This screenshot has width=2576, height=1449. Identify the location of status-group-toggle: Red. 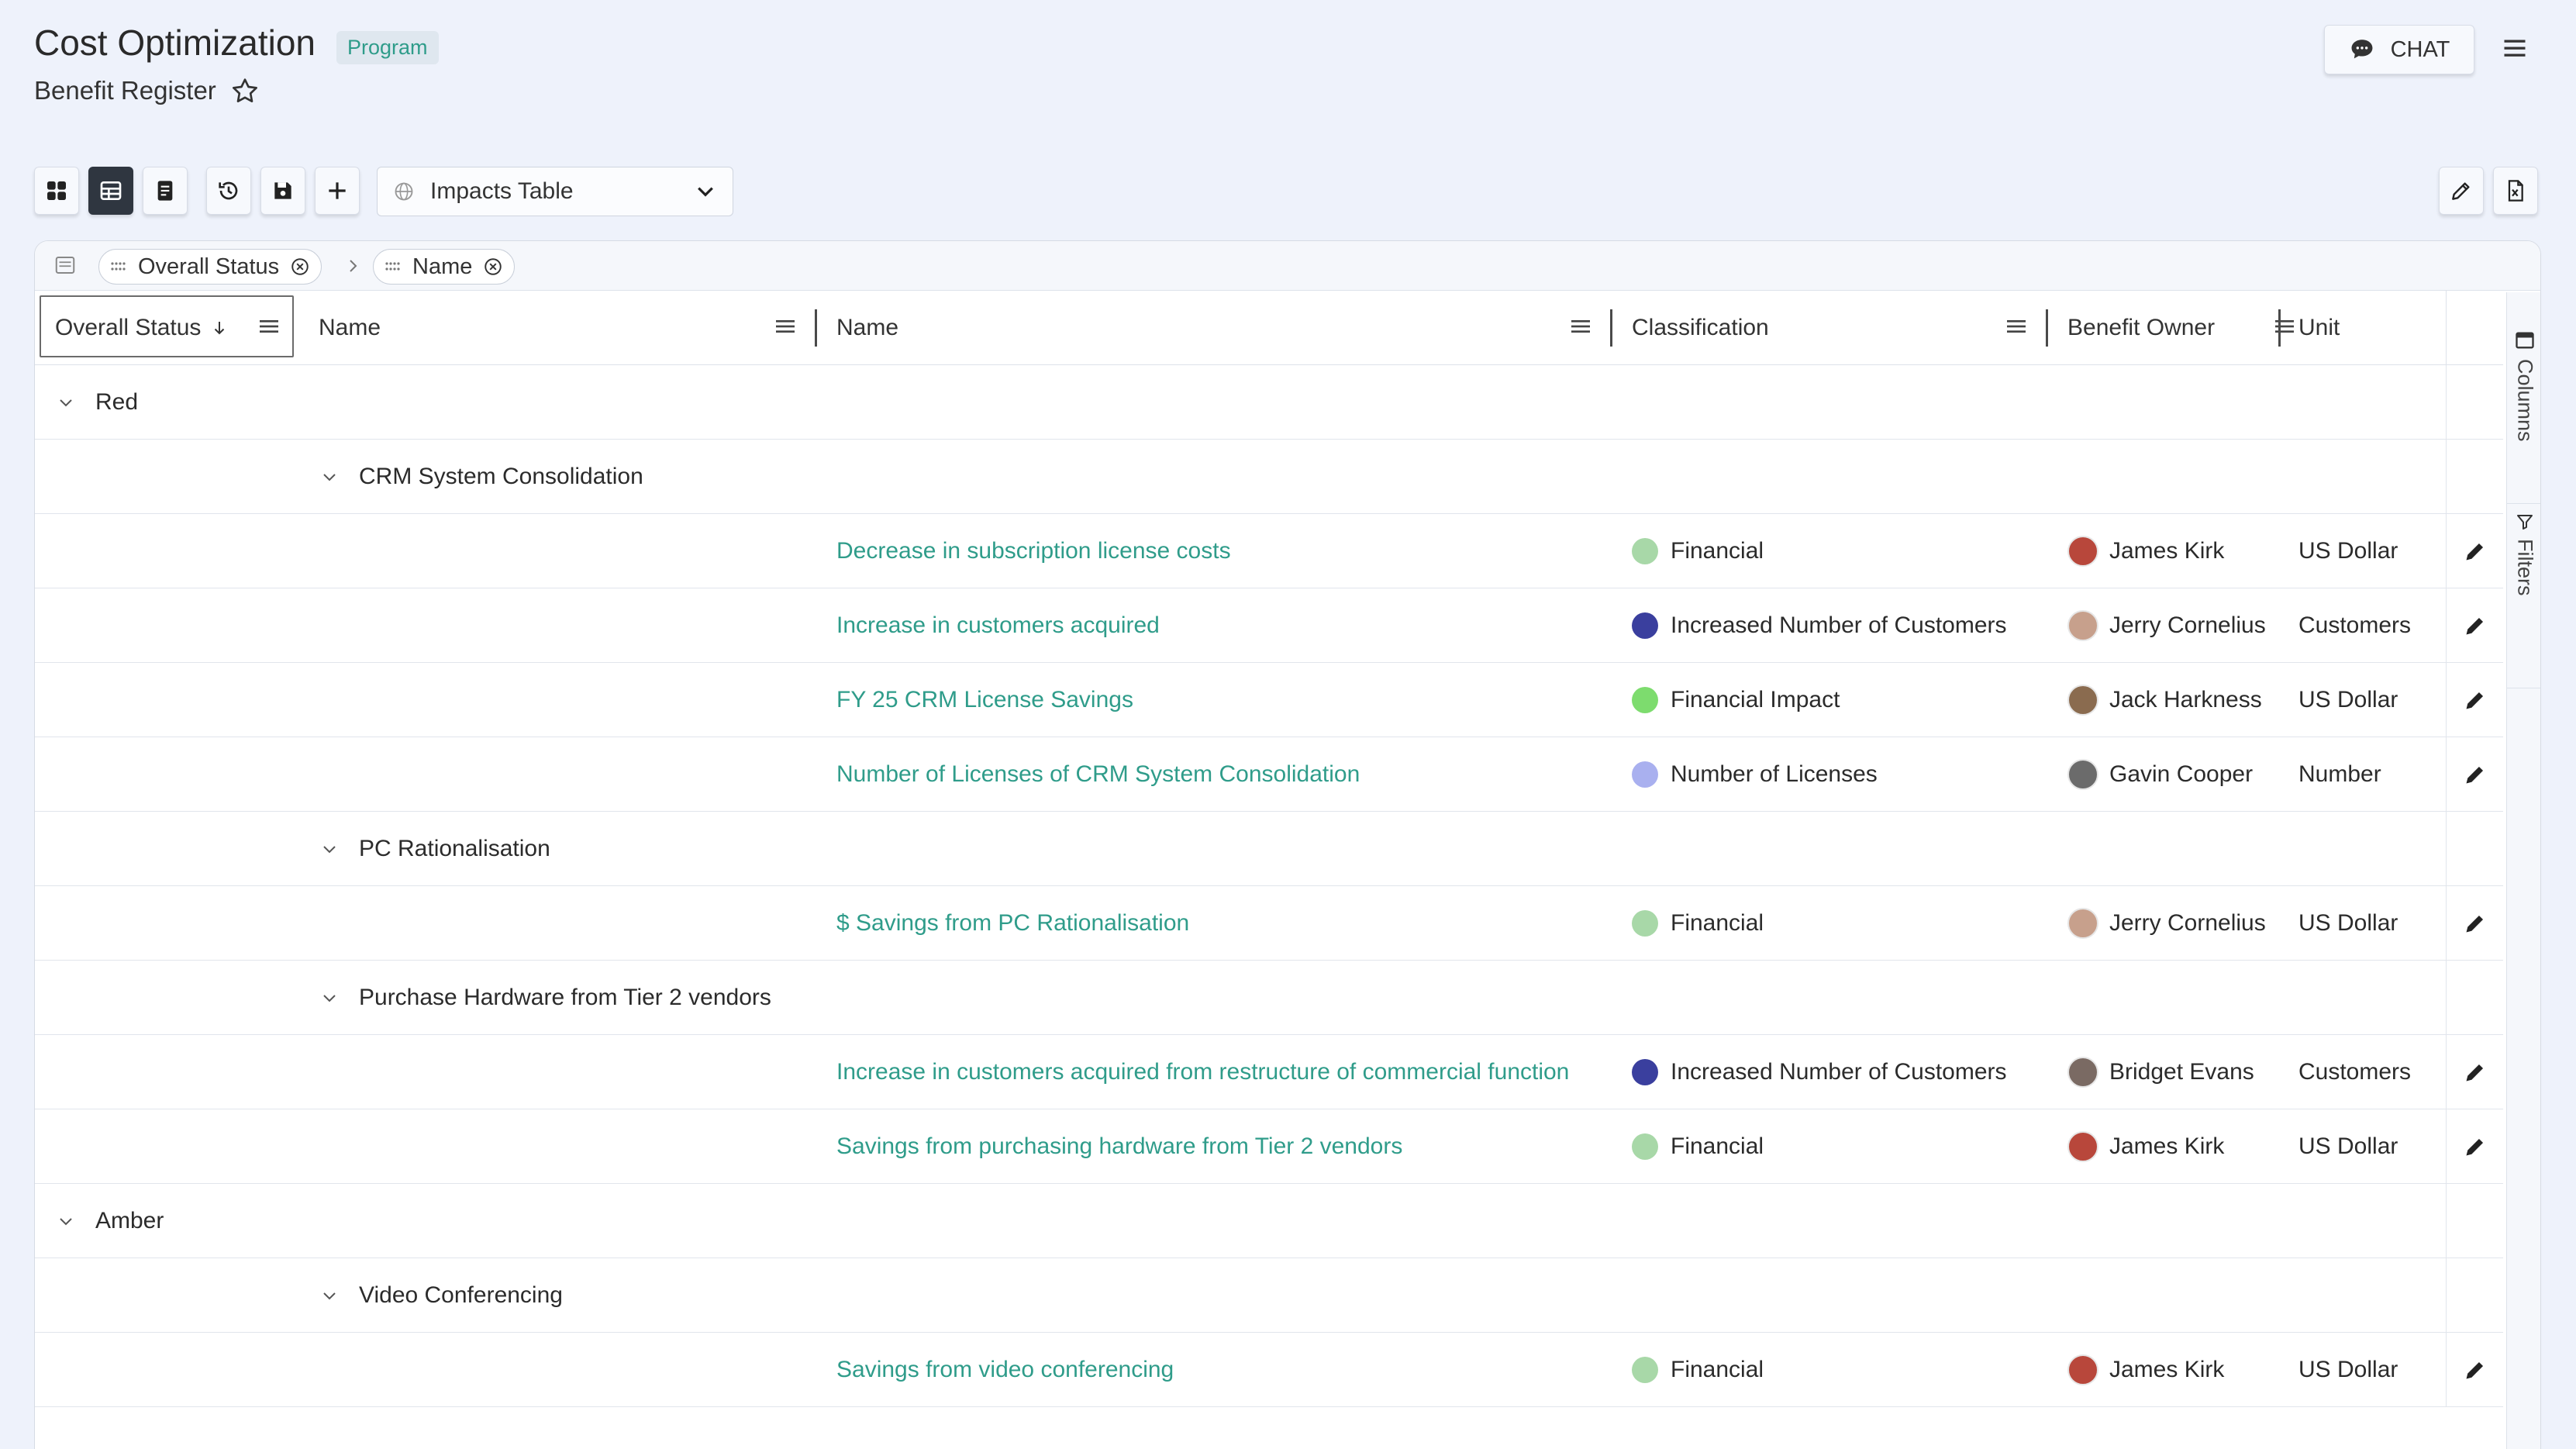
(97, 402).